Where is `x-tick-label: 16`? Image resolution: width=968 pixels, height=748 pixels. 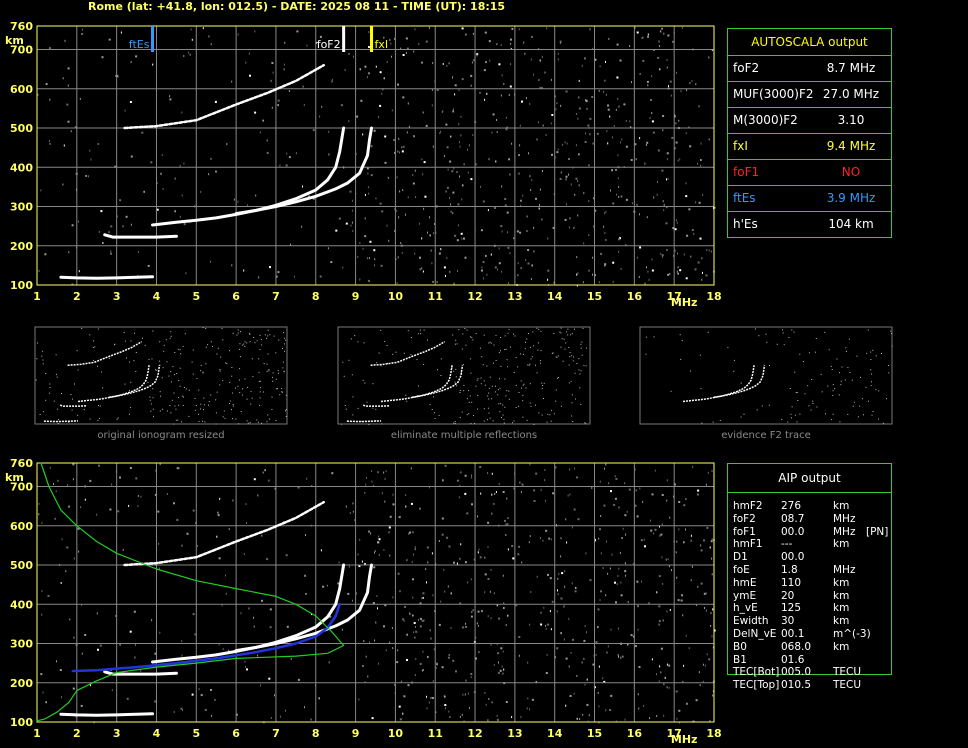
x-tick-label: 16 is located at coordinates (635, 296).